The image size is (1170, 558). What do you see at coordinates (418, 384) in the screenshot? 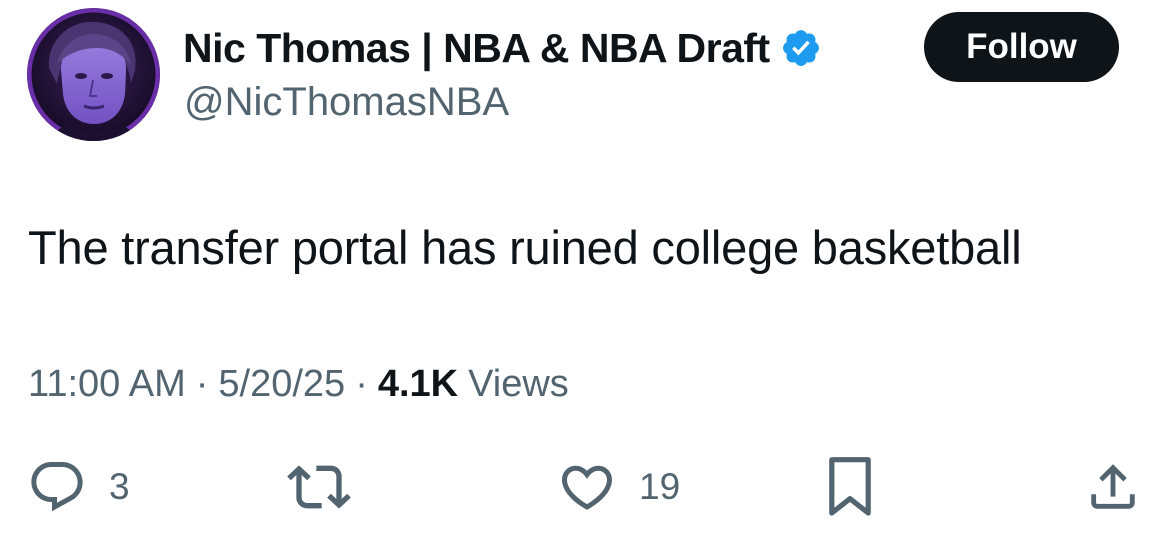
I see `views-count: 4.1K` at bounding box center [418, 384].